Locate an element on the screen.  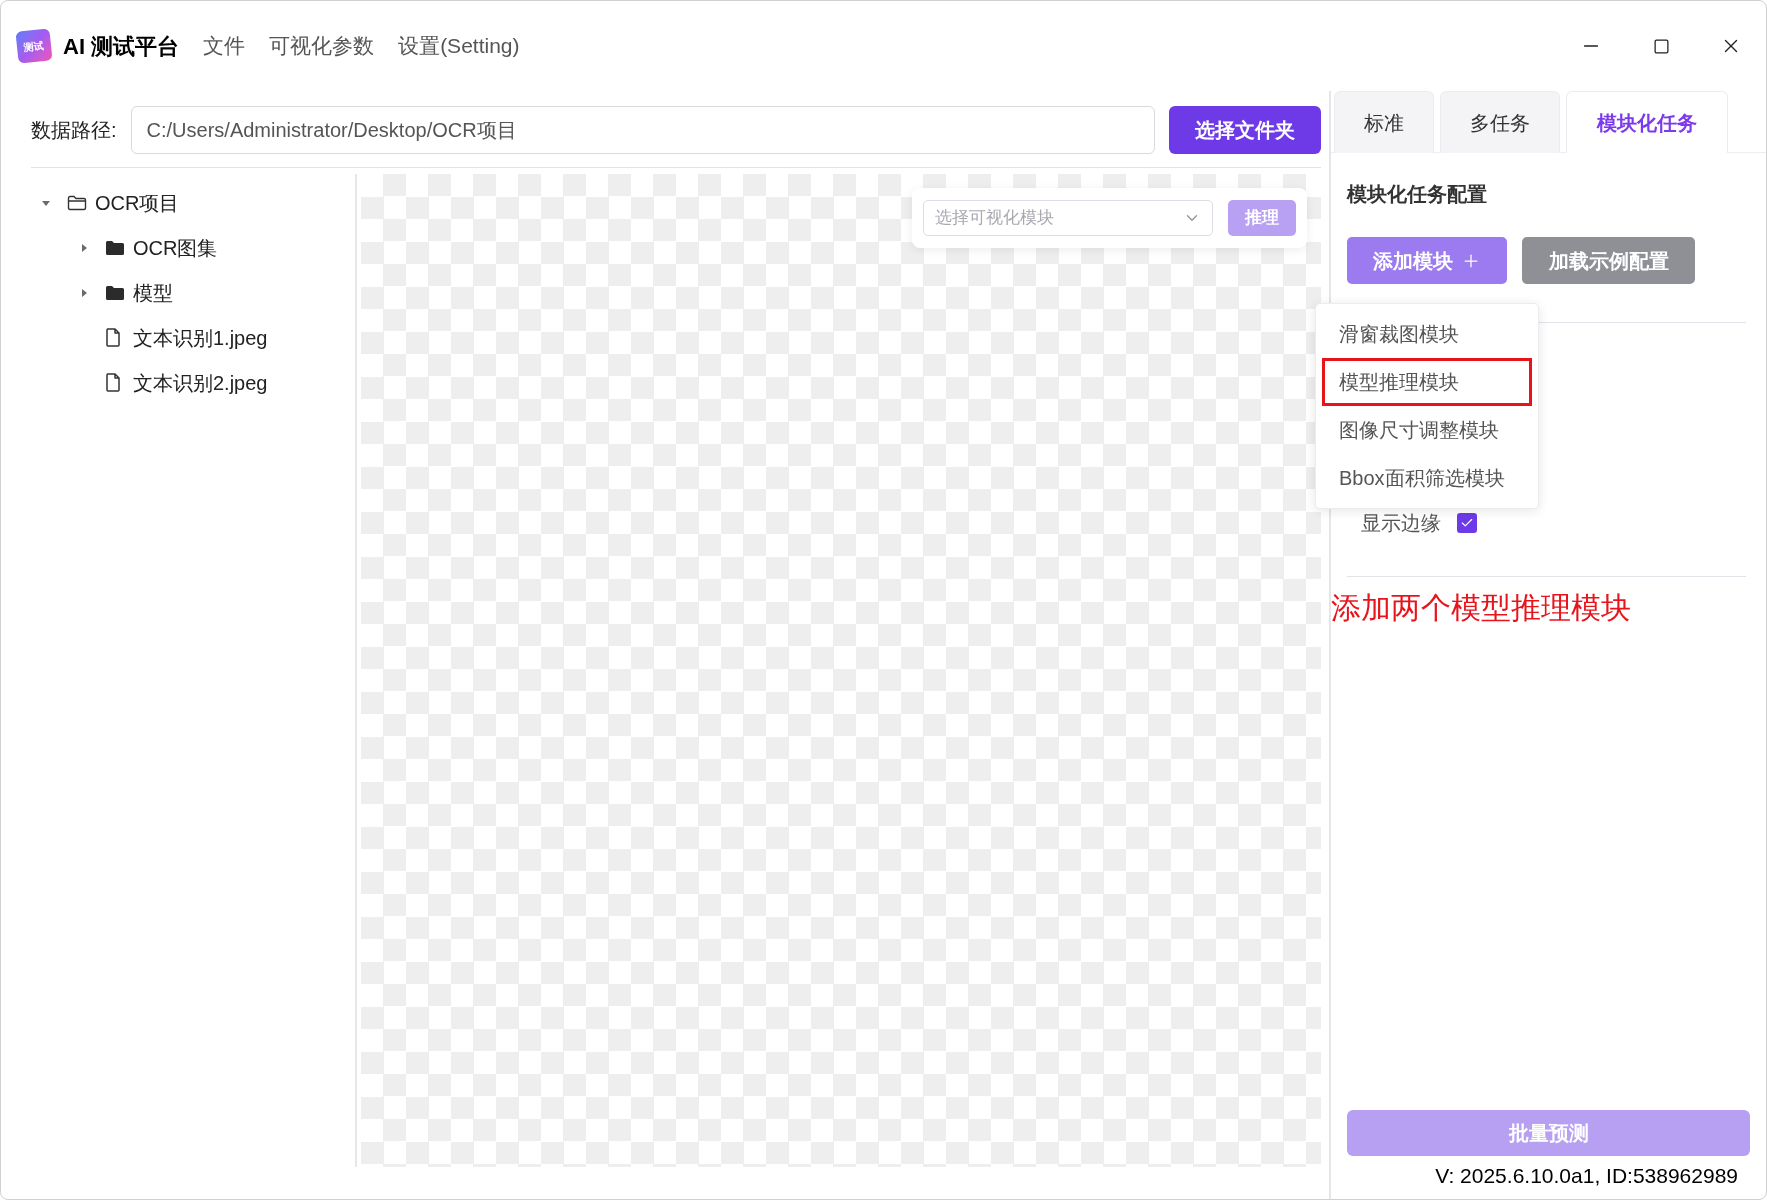
tree-item: 模型 is located at coordinates (153, 292).